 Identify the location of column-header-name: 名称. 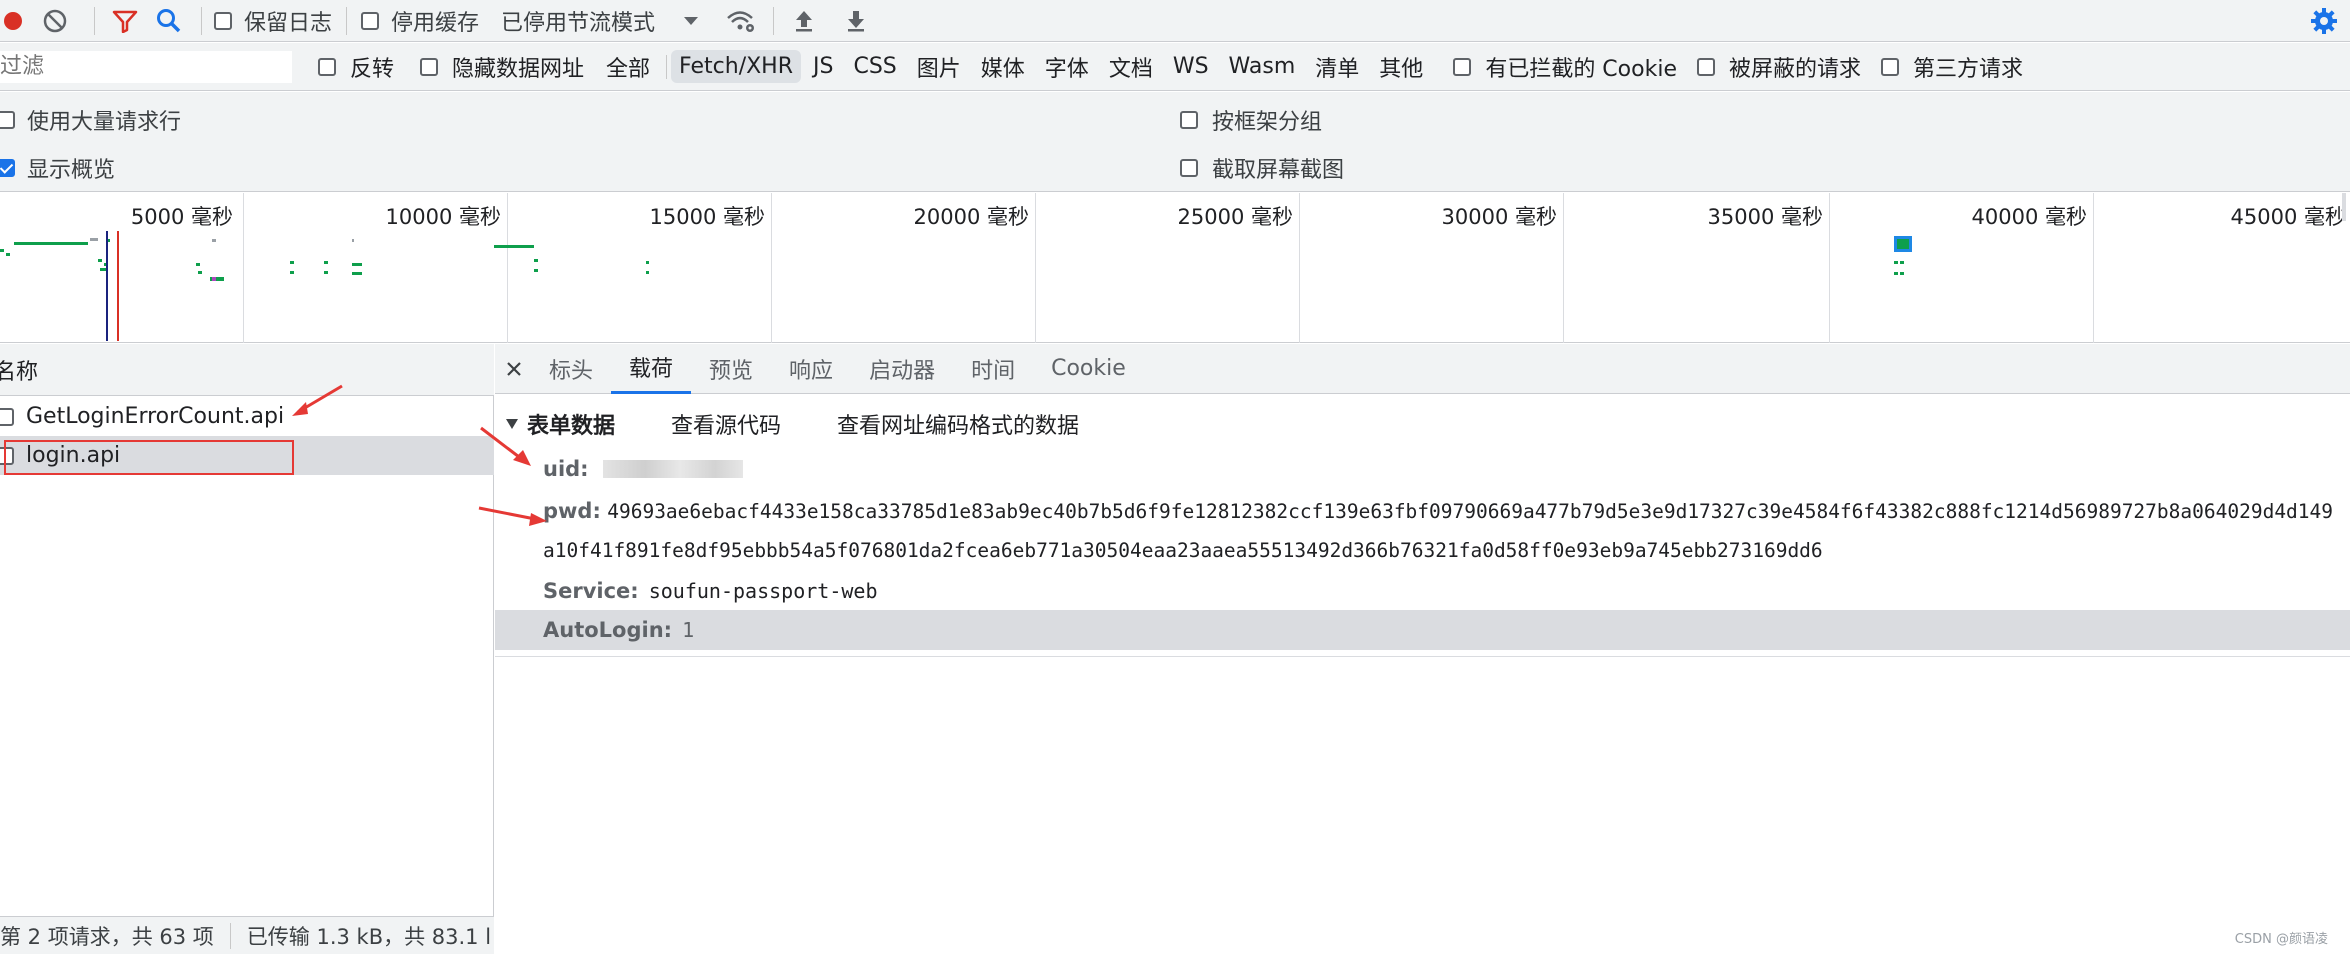
(19, 370).